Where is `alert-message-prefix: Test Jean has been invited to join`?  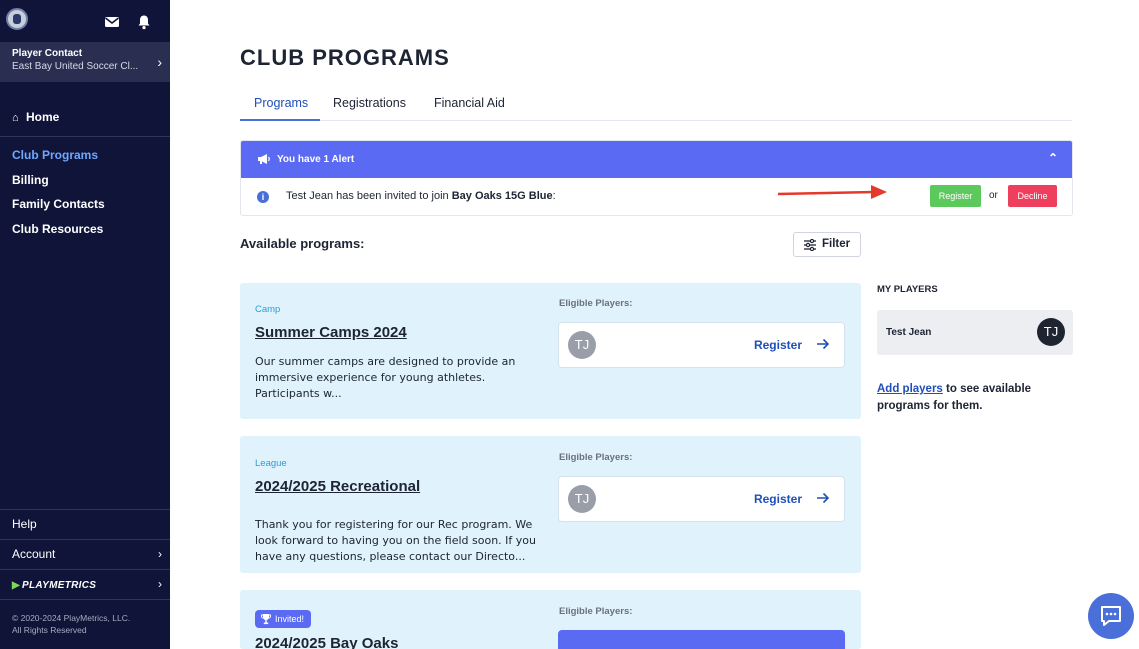 alert-message-prefix: Test Jean has been invited to join is located at coordinates (369, 196).